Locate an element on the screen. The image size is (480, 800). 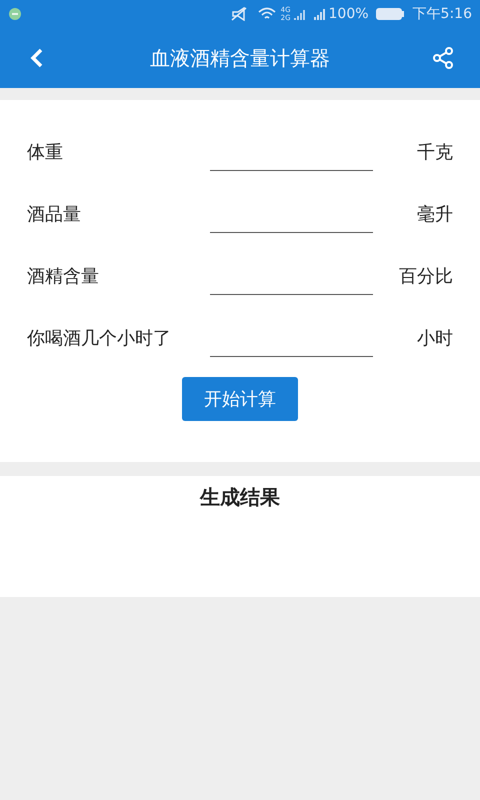
unit-label: 小时 is located at coordinates (434, 338).